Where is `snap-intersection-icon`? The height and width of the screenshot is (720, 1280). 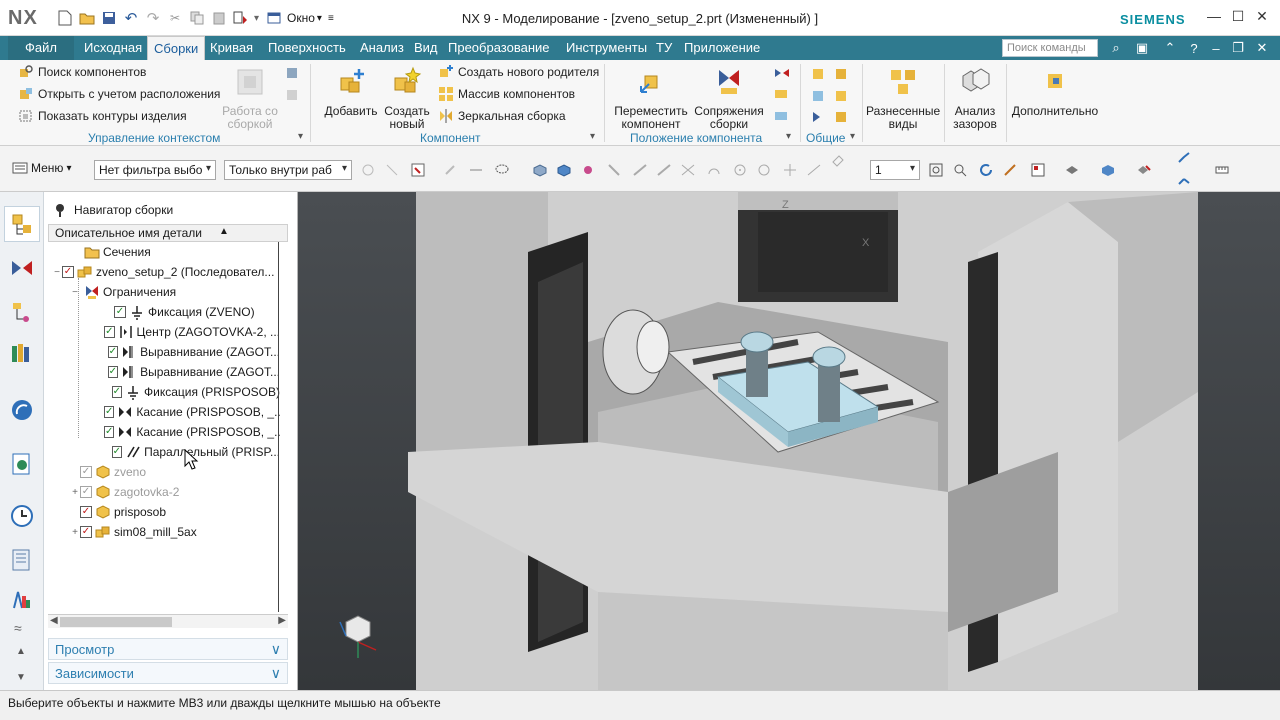 snap-intersection-icon is located at coordinates (688, 170).